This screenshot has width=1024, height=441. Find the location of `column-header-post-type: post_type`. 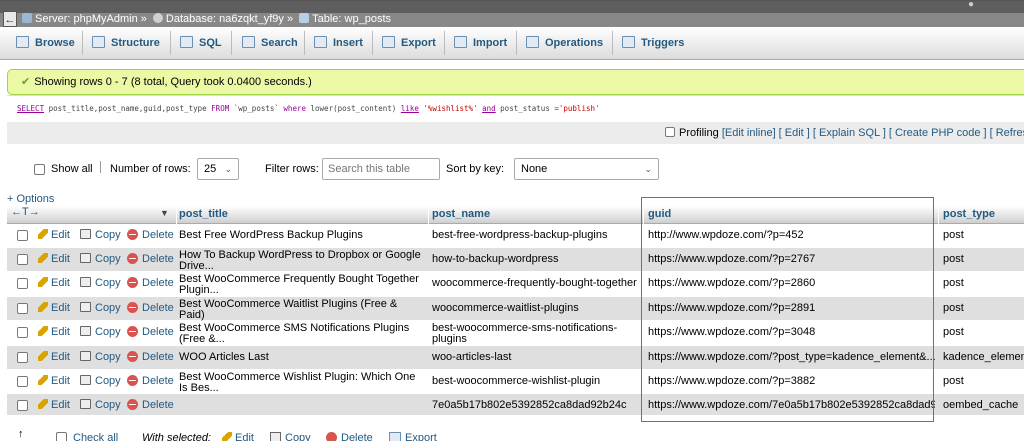

column-header-post-type: post_type is located at coordinates (969, 214).